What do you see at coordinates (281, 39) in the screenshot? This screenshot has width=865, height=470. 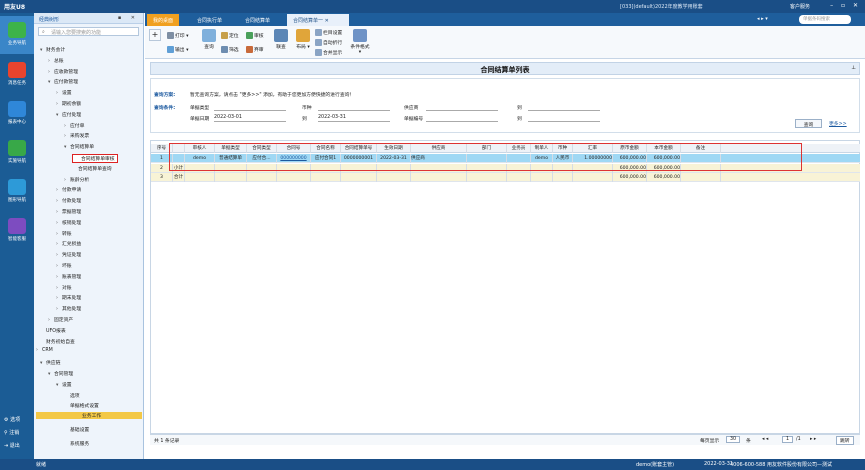 I see `linked-query-button: 联查` at bounding box center [281, 39].